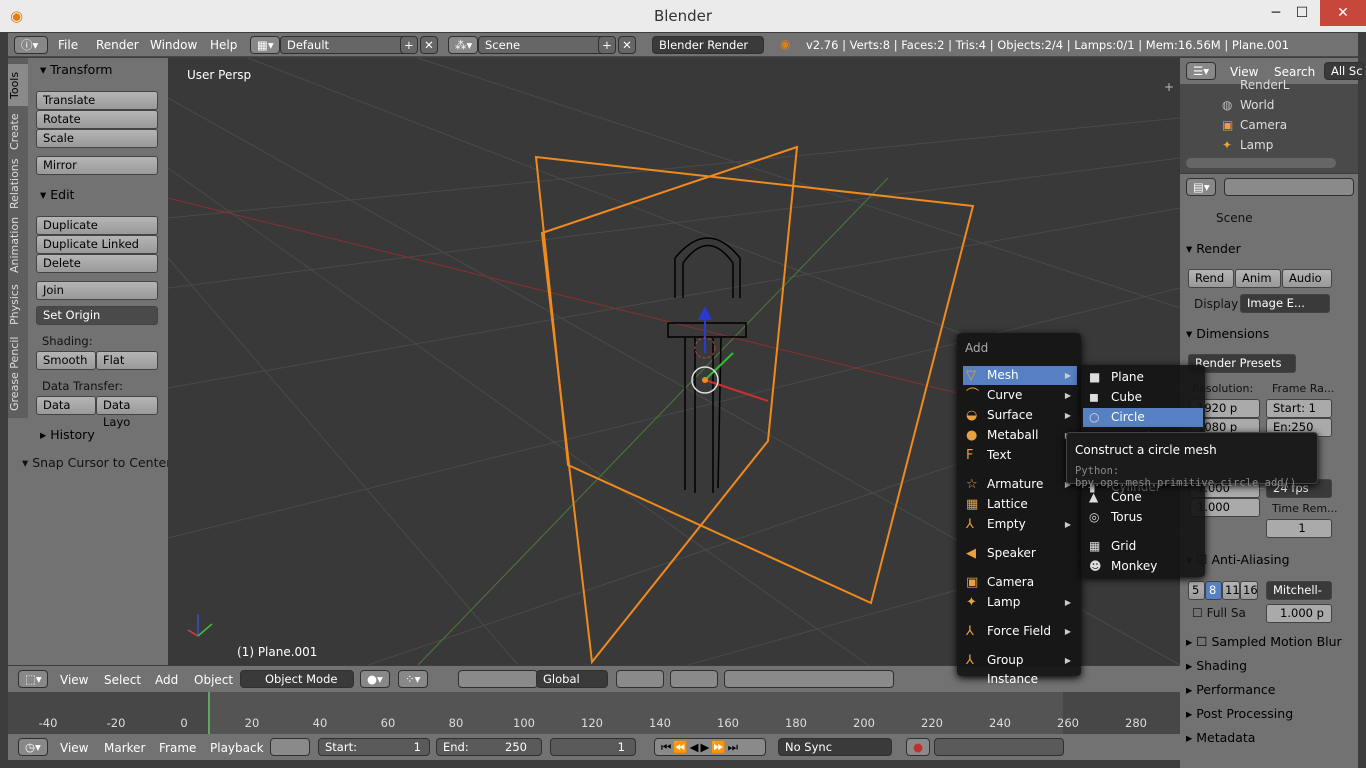  I want to click on add-menu-item-group-instance: ⅄ Group Instance ▶, so click(1020, 668).